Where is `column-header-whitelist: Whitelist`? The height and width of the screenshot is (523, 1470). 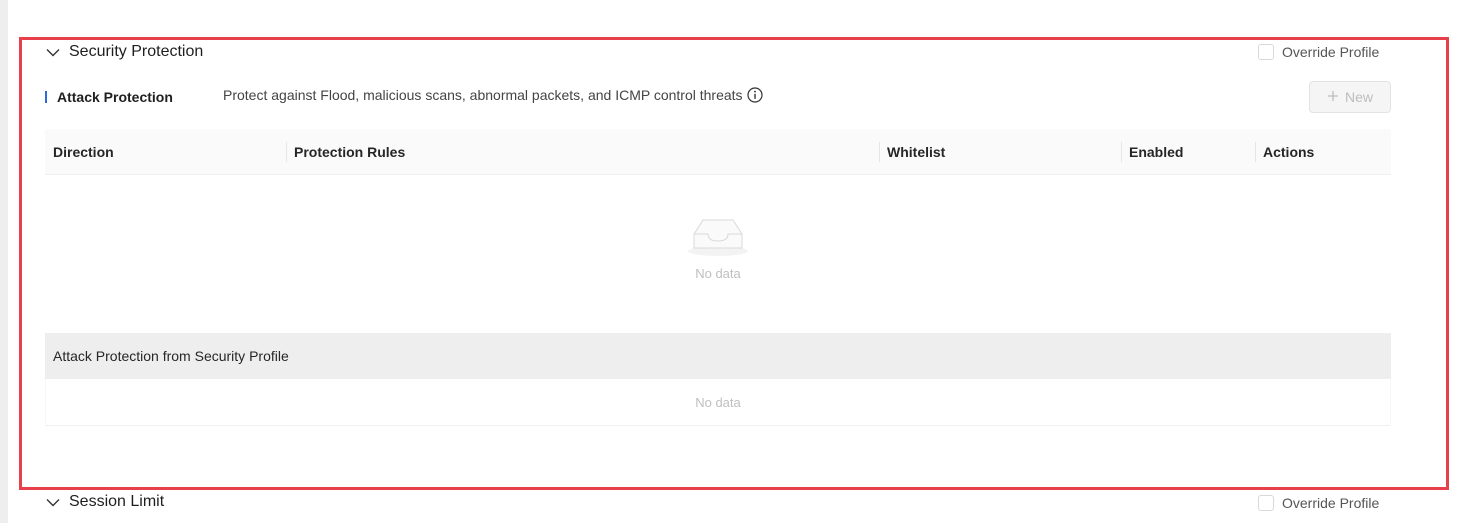
column-header-whitelist: Whitelist is located at coordinates (1000, 152).